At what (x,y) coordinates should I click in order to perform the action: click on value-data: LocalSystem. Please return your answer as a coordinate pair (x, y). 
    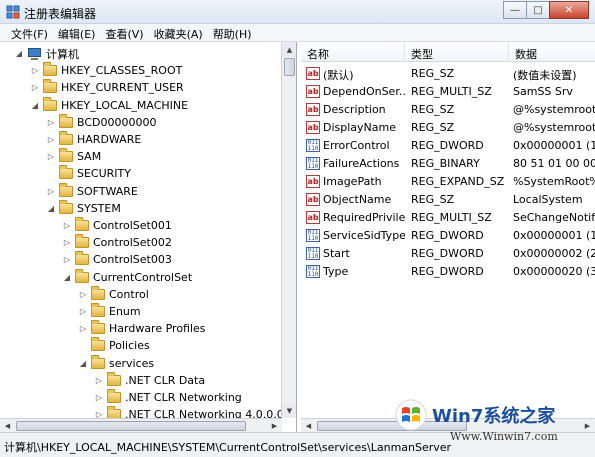
    Looking at the image, I should click on (548, 199).